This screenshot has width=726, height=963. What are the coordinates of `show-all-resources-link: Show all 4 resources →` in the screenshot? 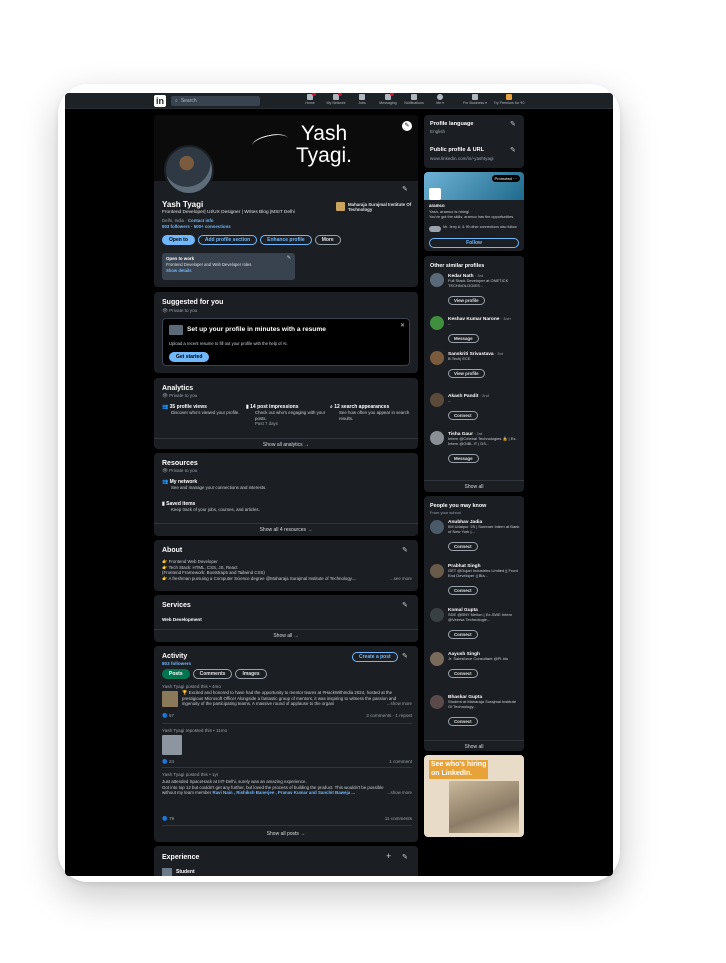 It's located at (286, 528).